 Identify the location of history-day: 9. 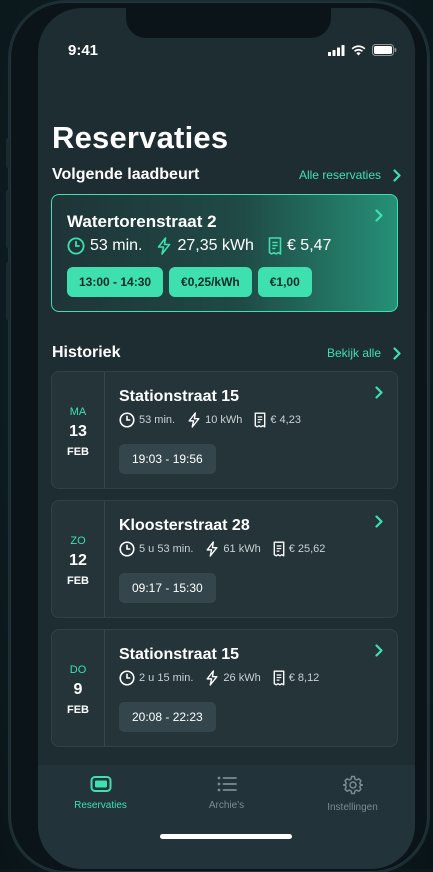
(78, 689).